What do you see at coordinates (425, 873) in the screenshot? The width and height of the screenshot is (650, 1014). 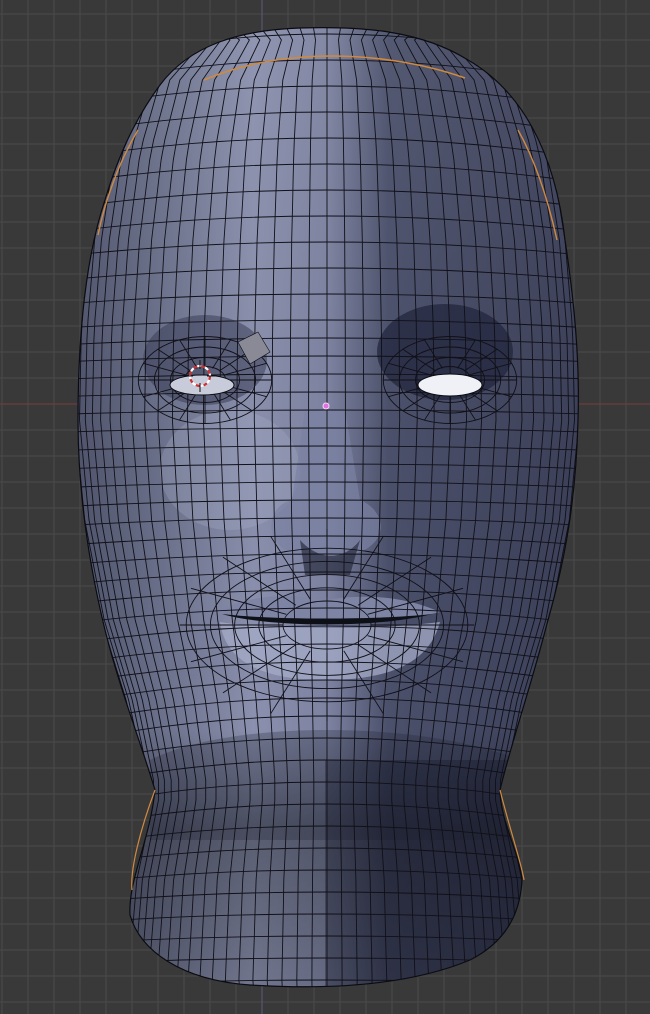 I see `neck-shadow-right` at bounding box center [425, 873].